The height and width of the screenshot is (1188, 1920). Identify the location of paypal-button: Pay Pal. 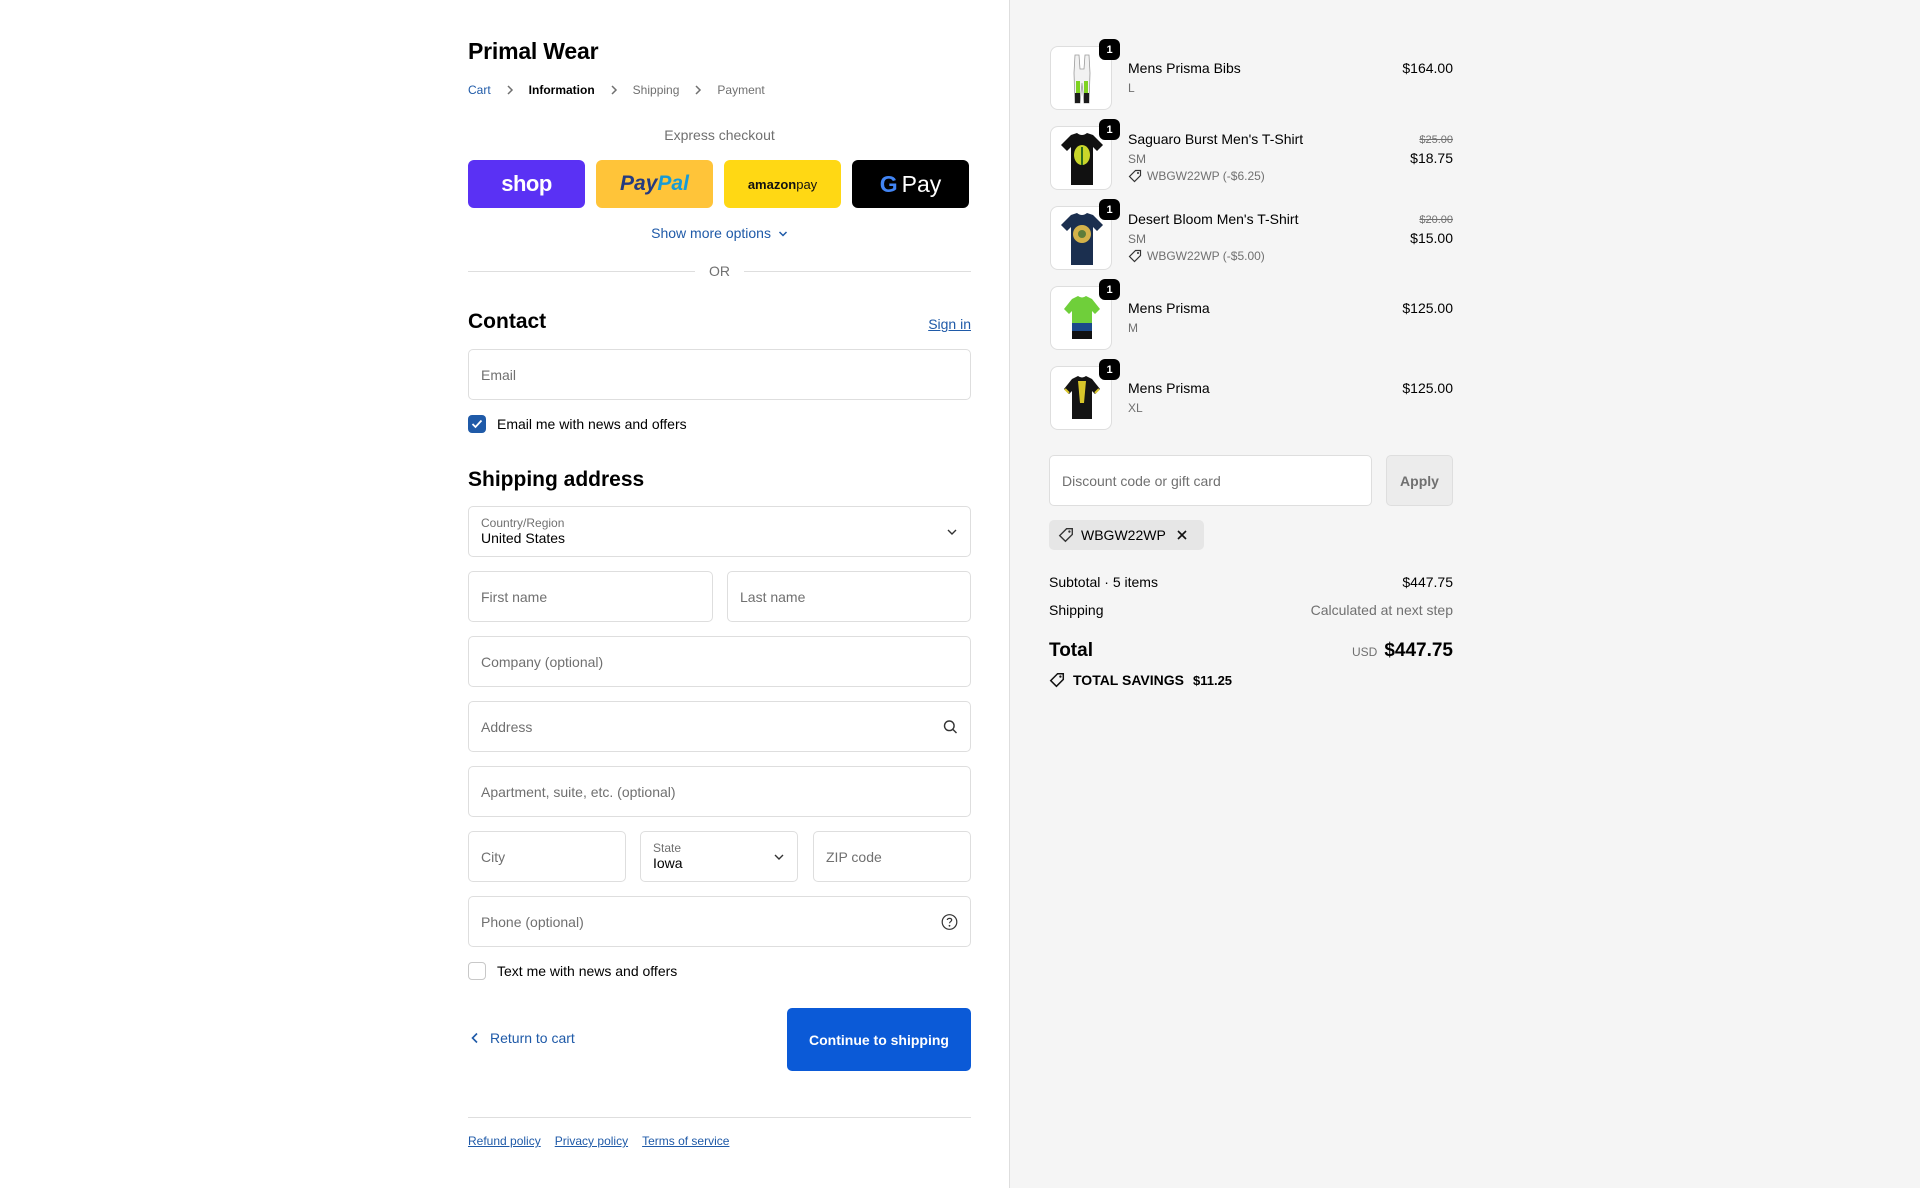
(654, 184).